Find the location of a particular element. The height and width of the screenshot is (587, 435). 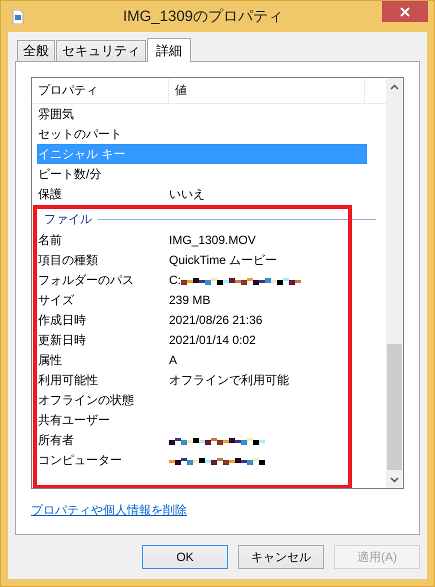

close-icon is located at coordinates (405, 11).